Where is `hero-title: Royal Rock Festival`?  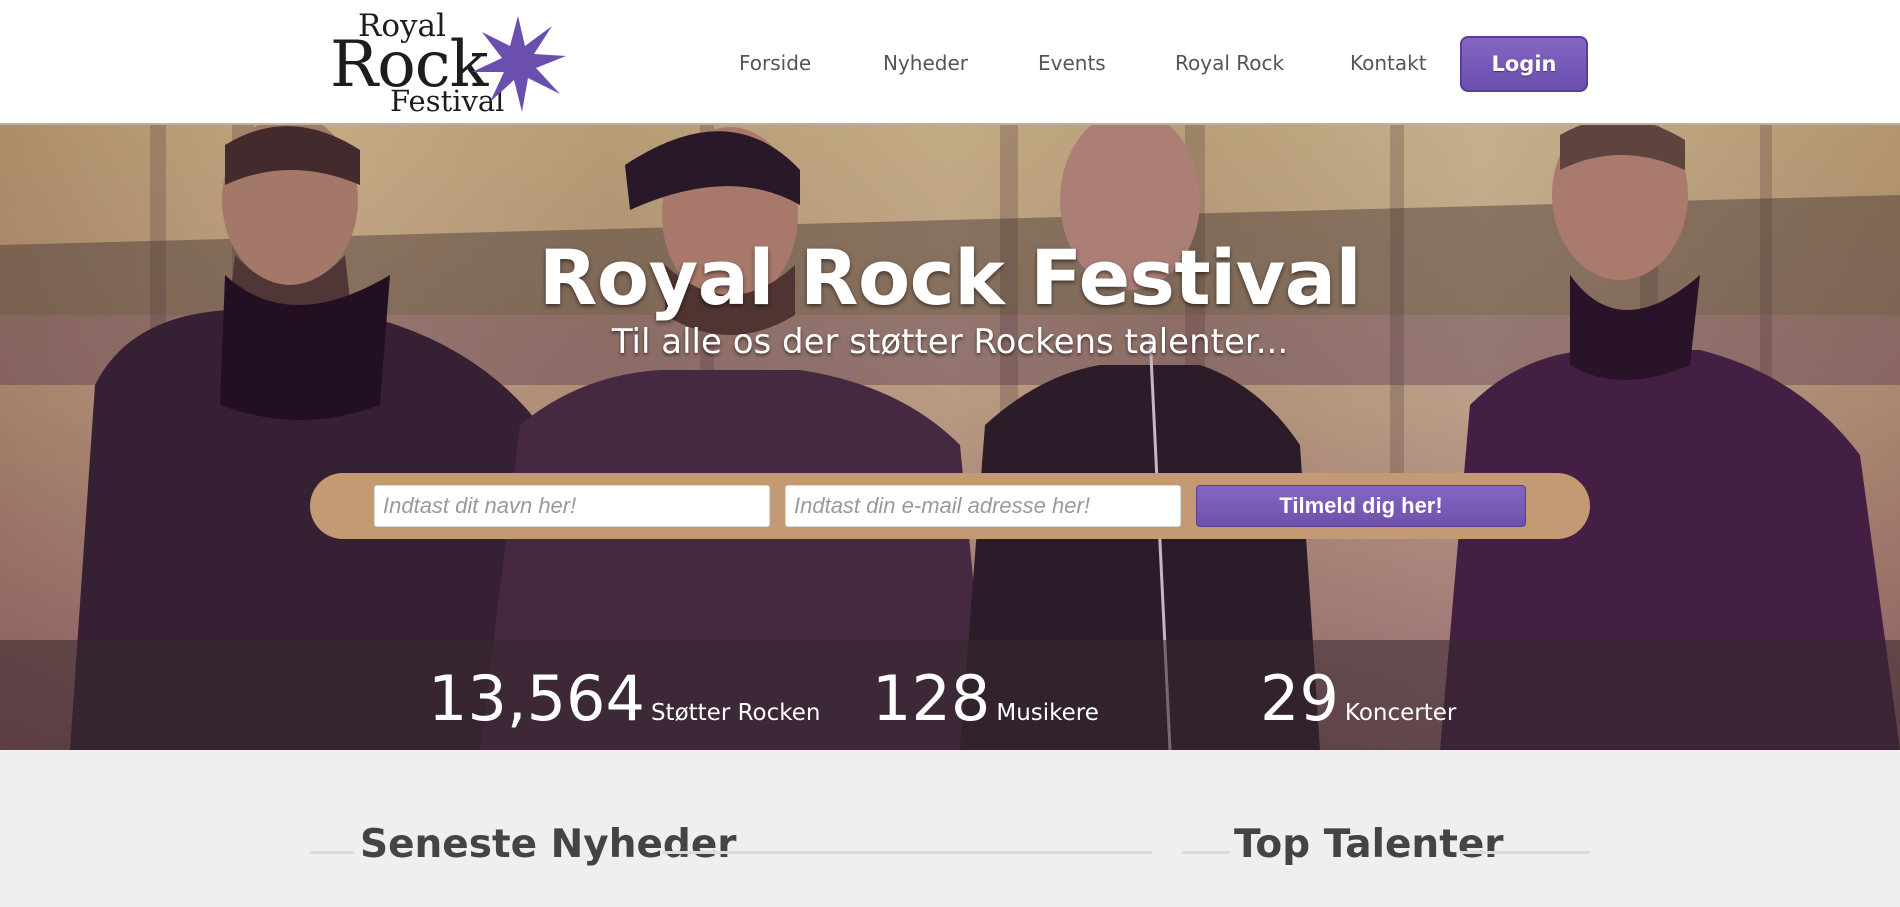 hero-title: Royal Rock Festival is located at coordinates (950, 277).